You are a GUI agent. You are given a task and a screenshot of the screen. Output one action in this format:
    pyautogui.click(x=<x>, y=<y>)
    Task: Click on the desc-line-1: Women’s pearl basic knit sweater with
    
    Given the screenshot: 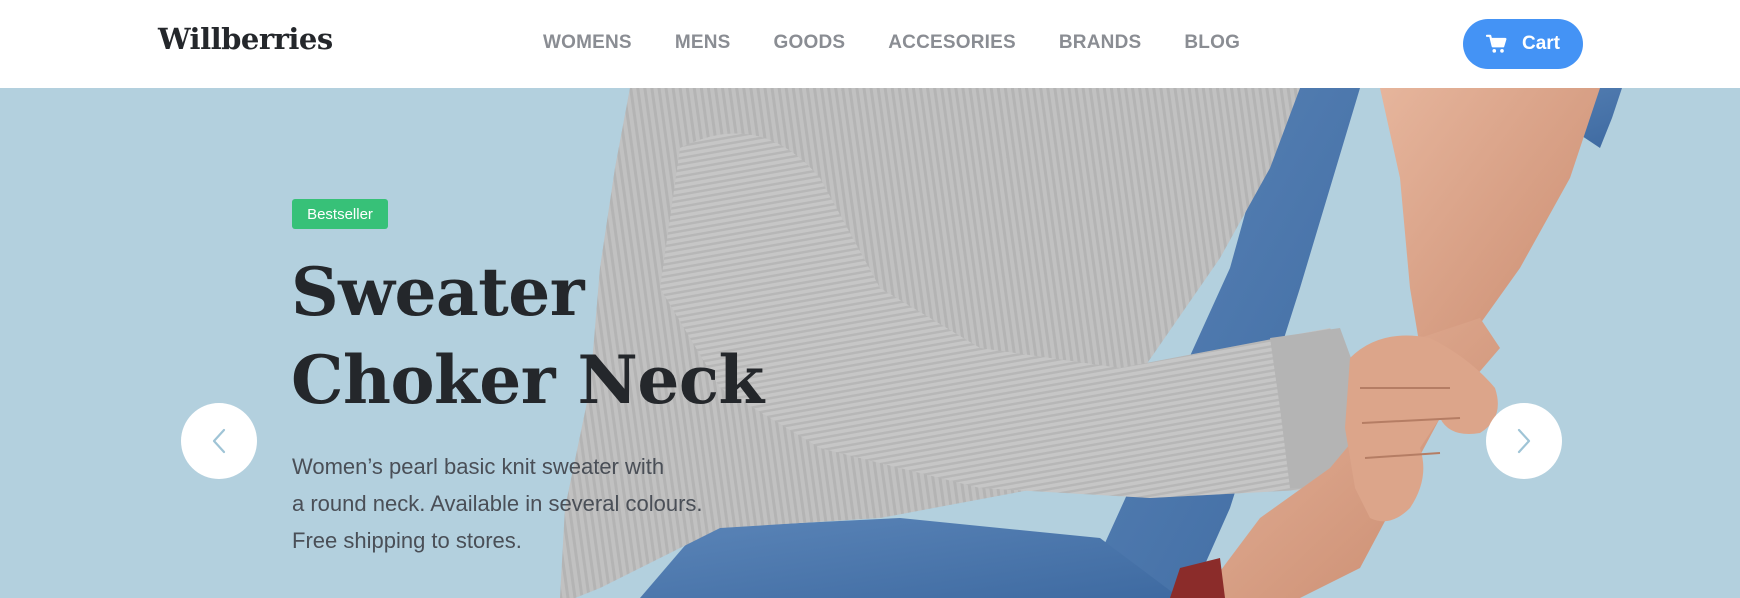 What is the action you would take?
    pyautogui.click(x=478, y=466)
    